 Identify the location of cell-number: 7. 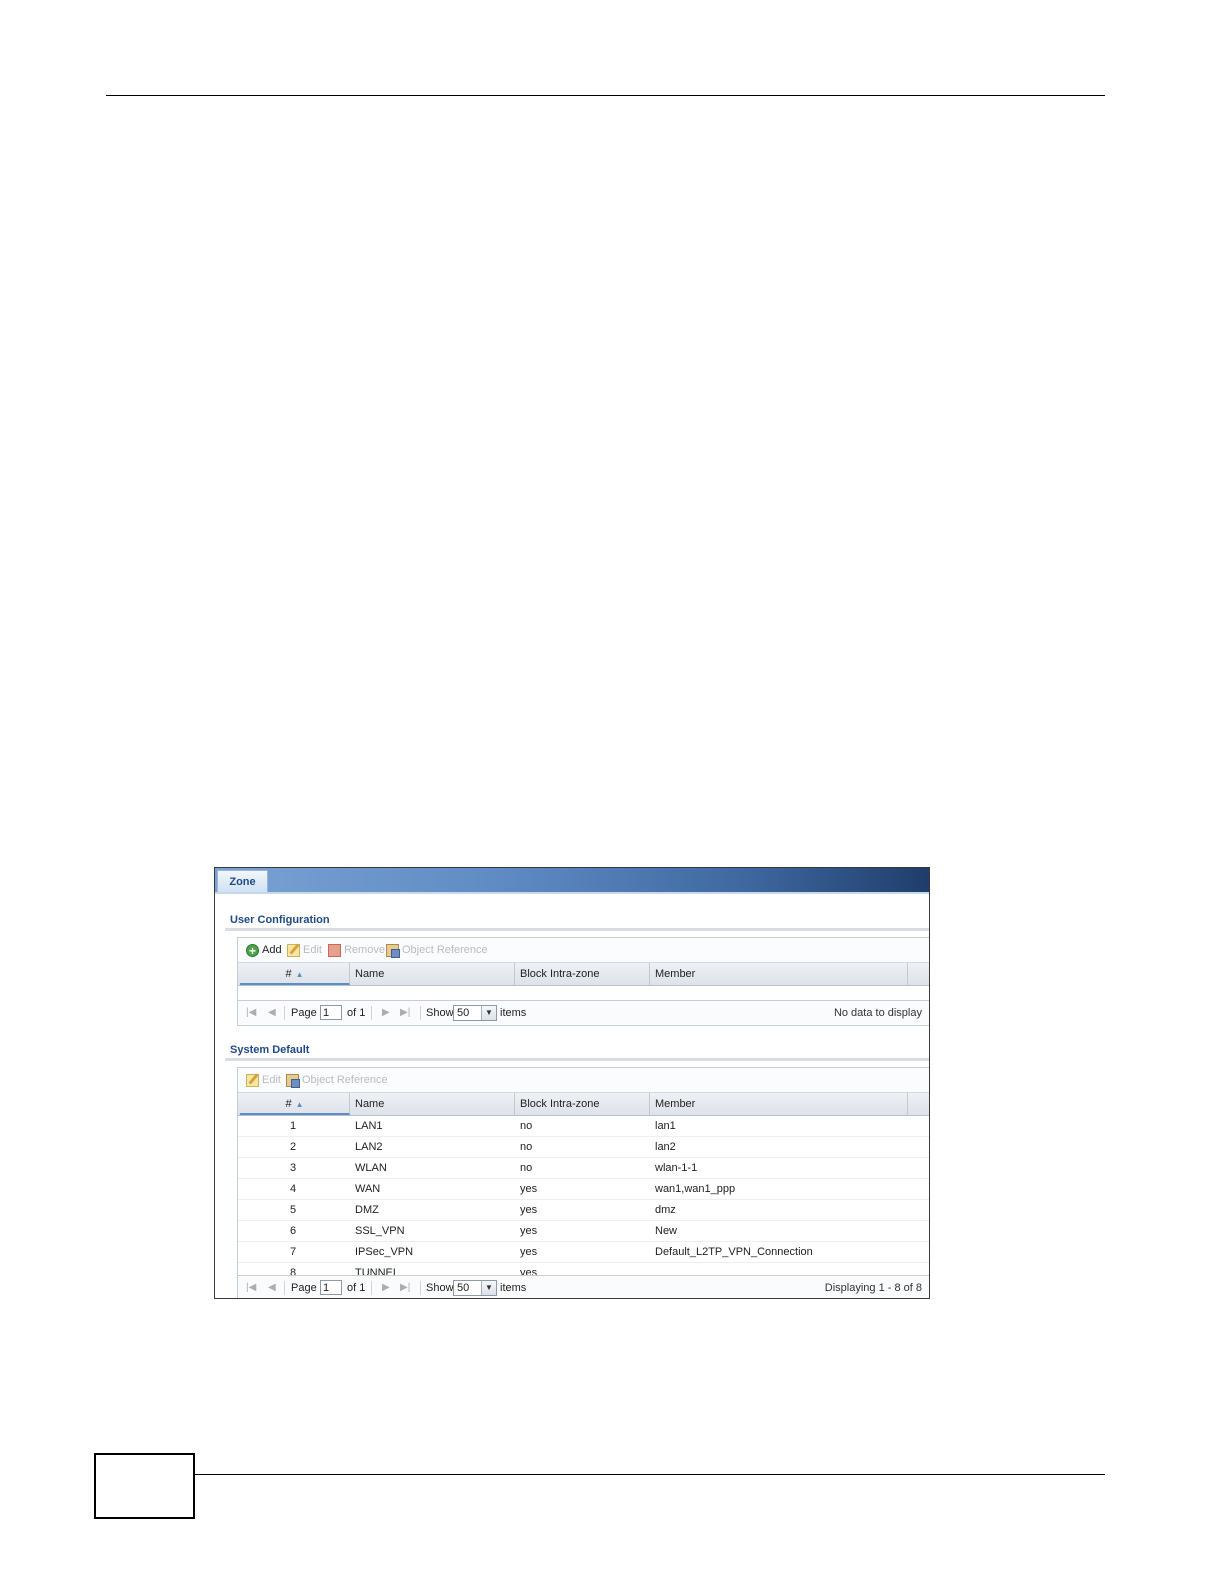
(293, 1252).